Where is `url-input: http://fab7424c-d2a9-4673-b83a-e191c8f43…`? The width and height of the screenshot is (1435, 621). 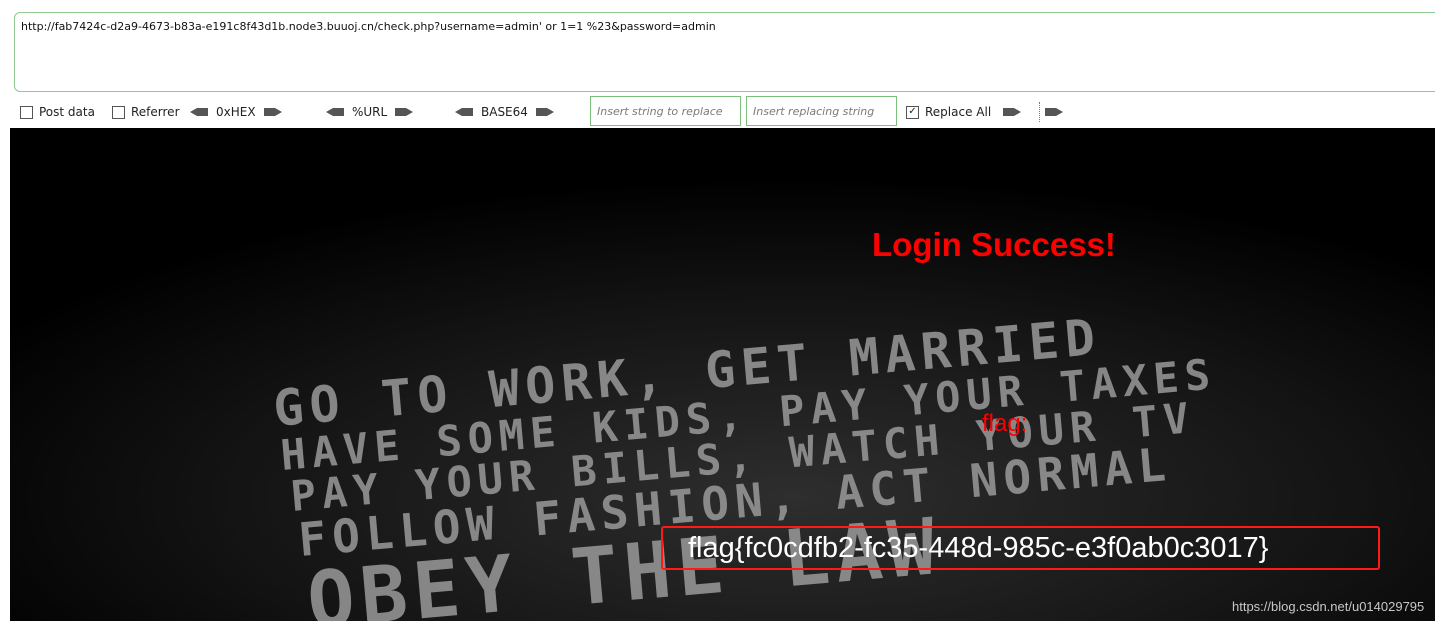
url-input: http://fab7424c-d2a9-4673-b83a-e191c8f43… is located at coordinates (724, 52).